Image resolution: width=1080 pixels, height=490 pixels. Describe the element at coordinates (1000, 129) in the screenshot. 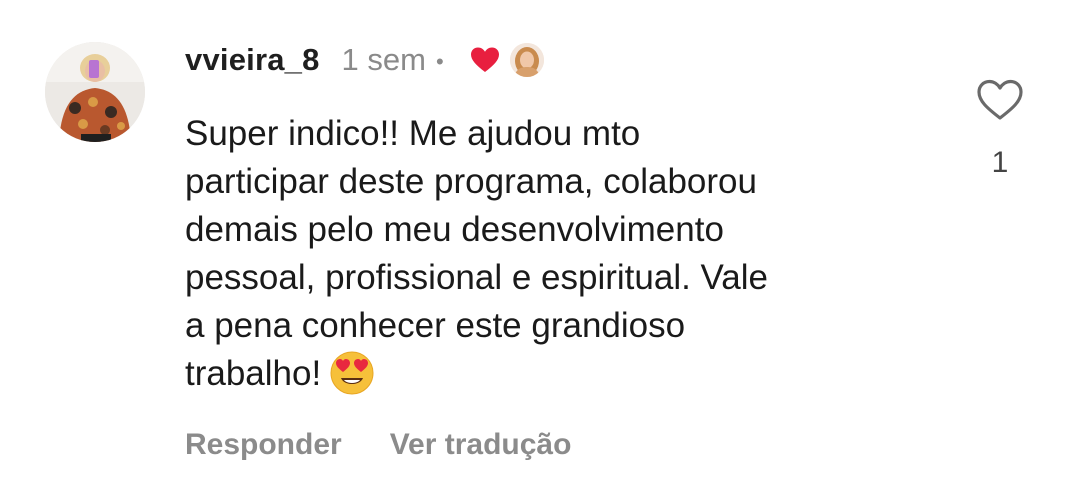

I see `like-column: 1` at that location.